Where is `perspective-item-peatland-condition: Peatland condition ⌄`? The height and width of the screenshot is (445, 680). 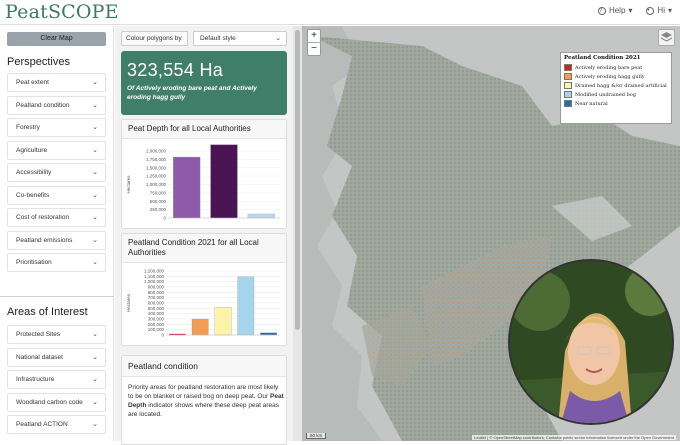 perspective-item-peatland-condition: Peatland condition ⌄ is located at coordinates (56, 105).